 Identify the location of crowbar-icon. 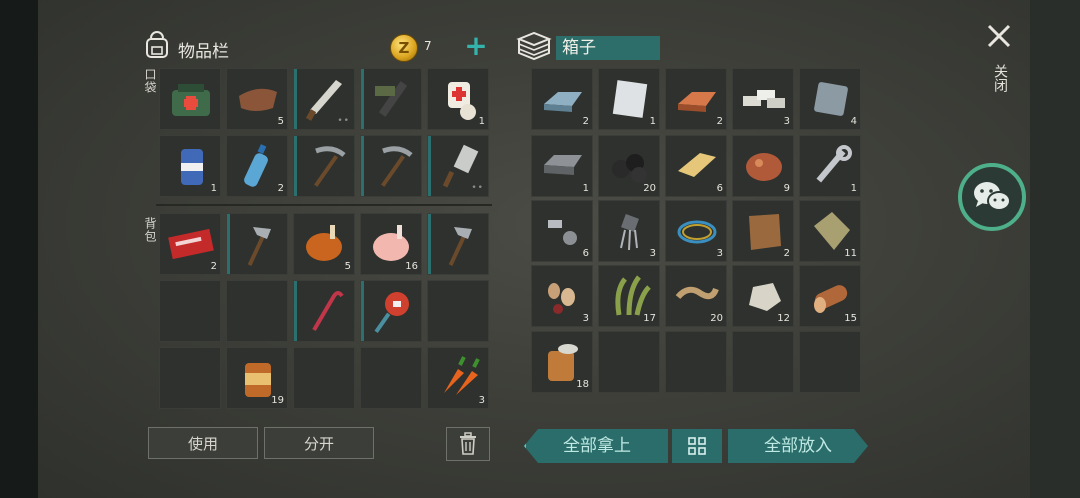
(328, 311).